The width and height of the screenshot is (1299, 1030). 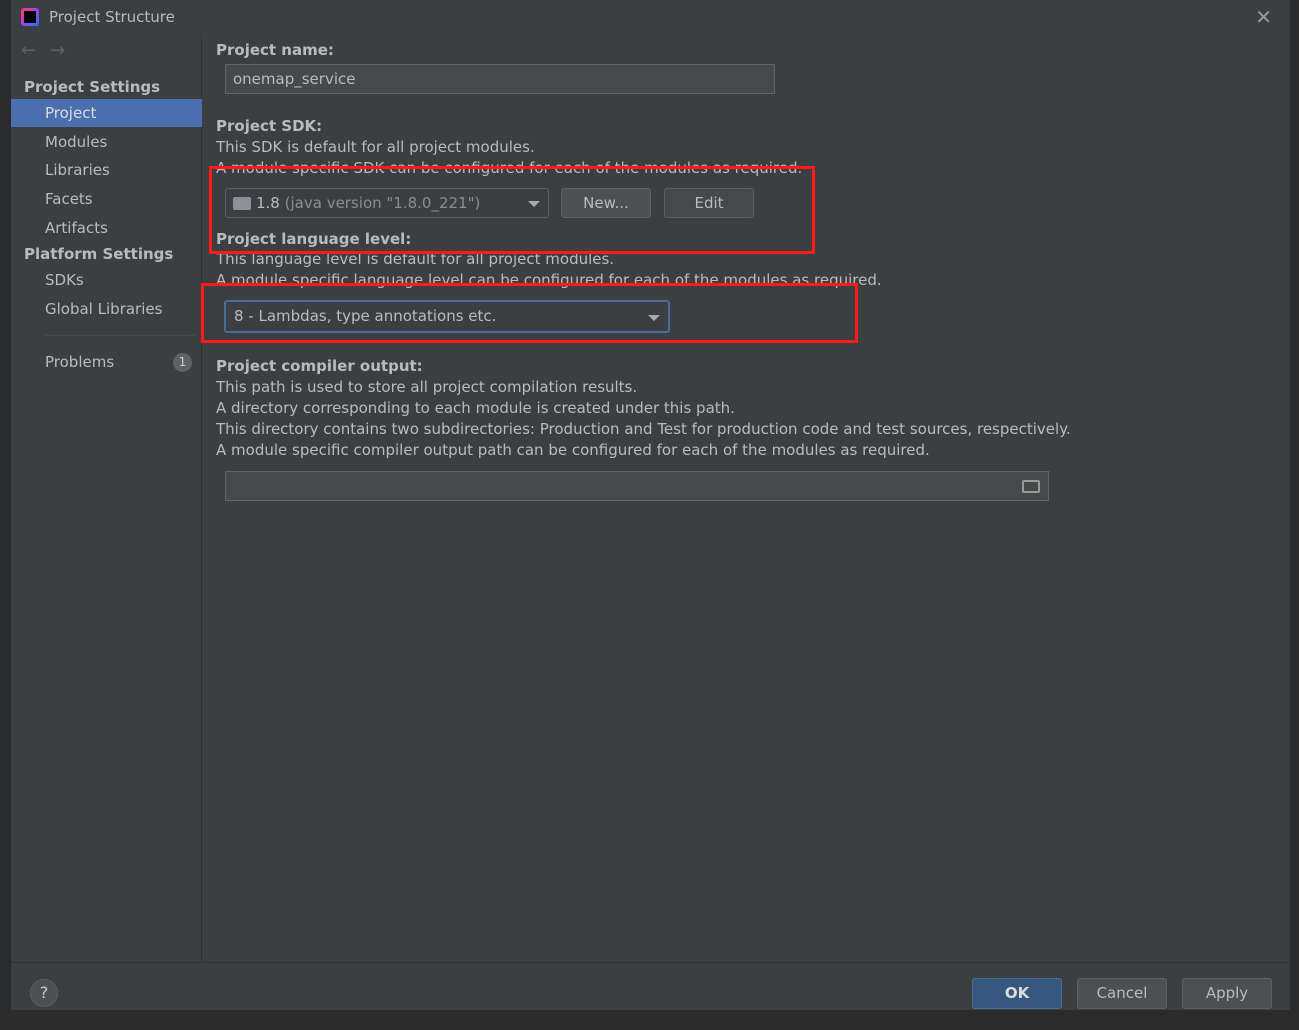 What do you see at coordinates (637, 486) in the screenshot?
I see `compiler-output-input` at bounding box center [637, 486].